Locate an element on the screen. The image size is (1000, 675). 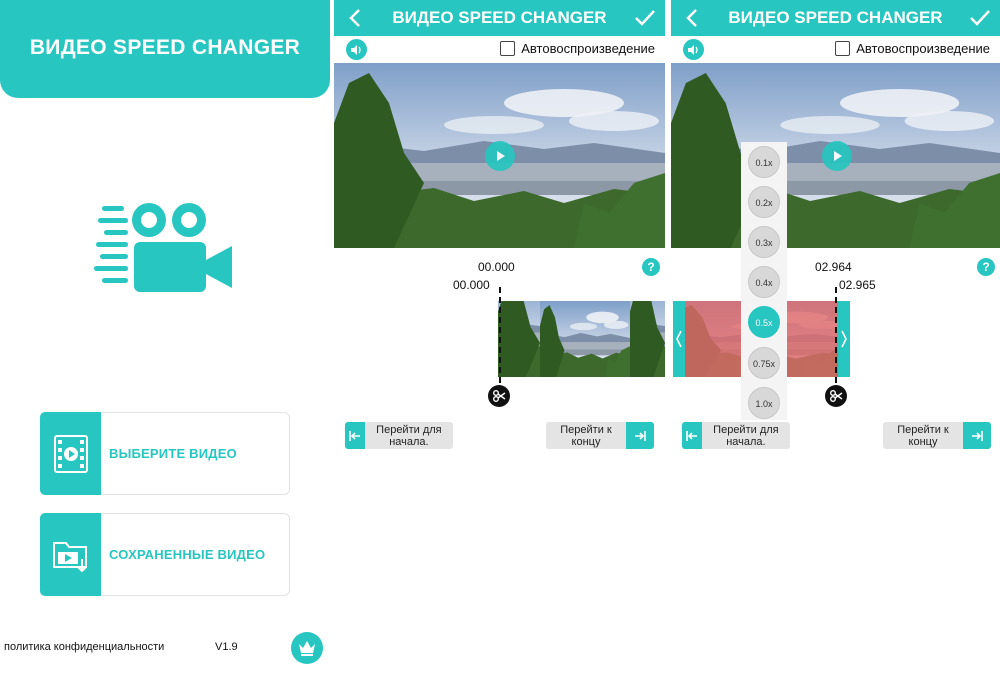
speed-option-0-75x: 0.75x is located at coordinates (764, 363).